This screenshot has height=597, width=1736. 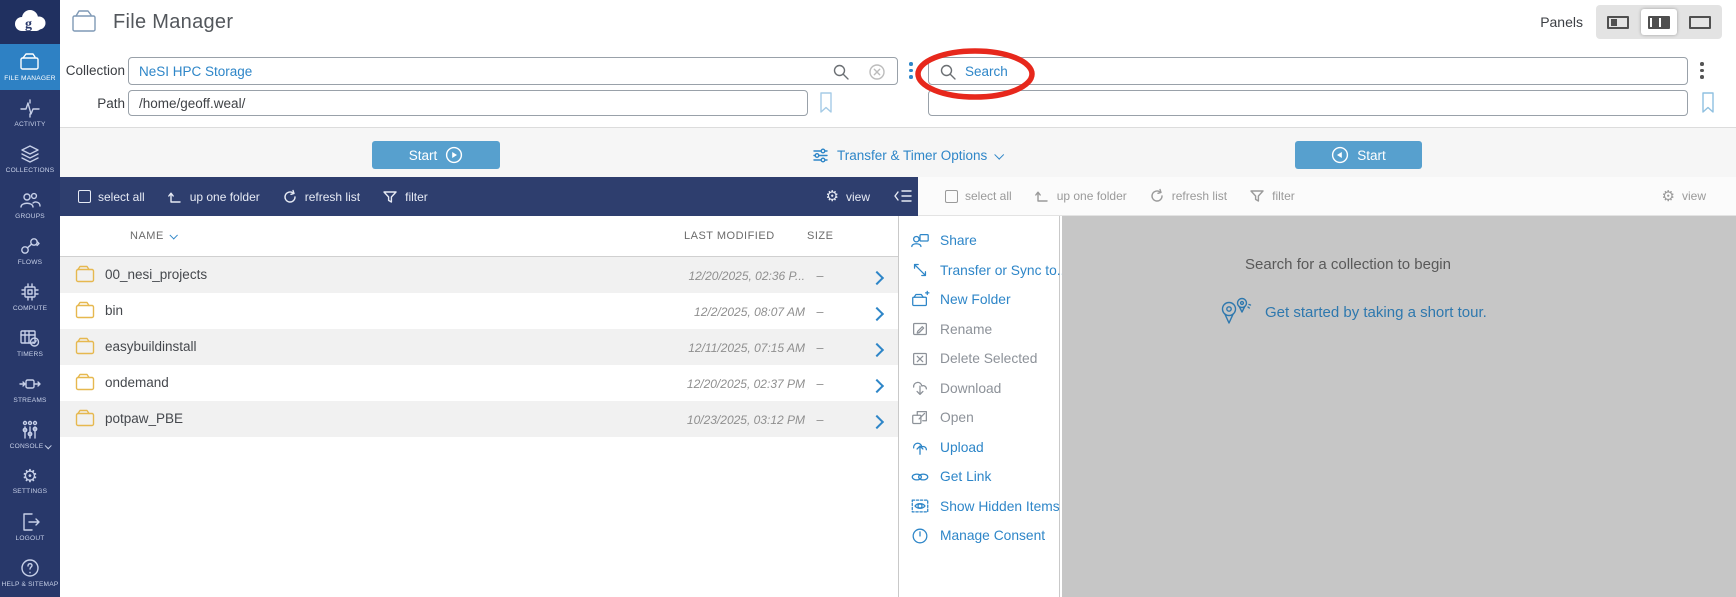 What do you see at coordinates (989, 359) in the screenshot?
I see `menu-item-label: Delete Selected` at bounding box center [989, 359].